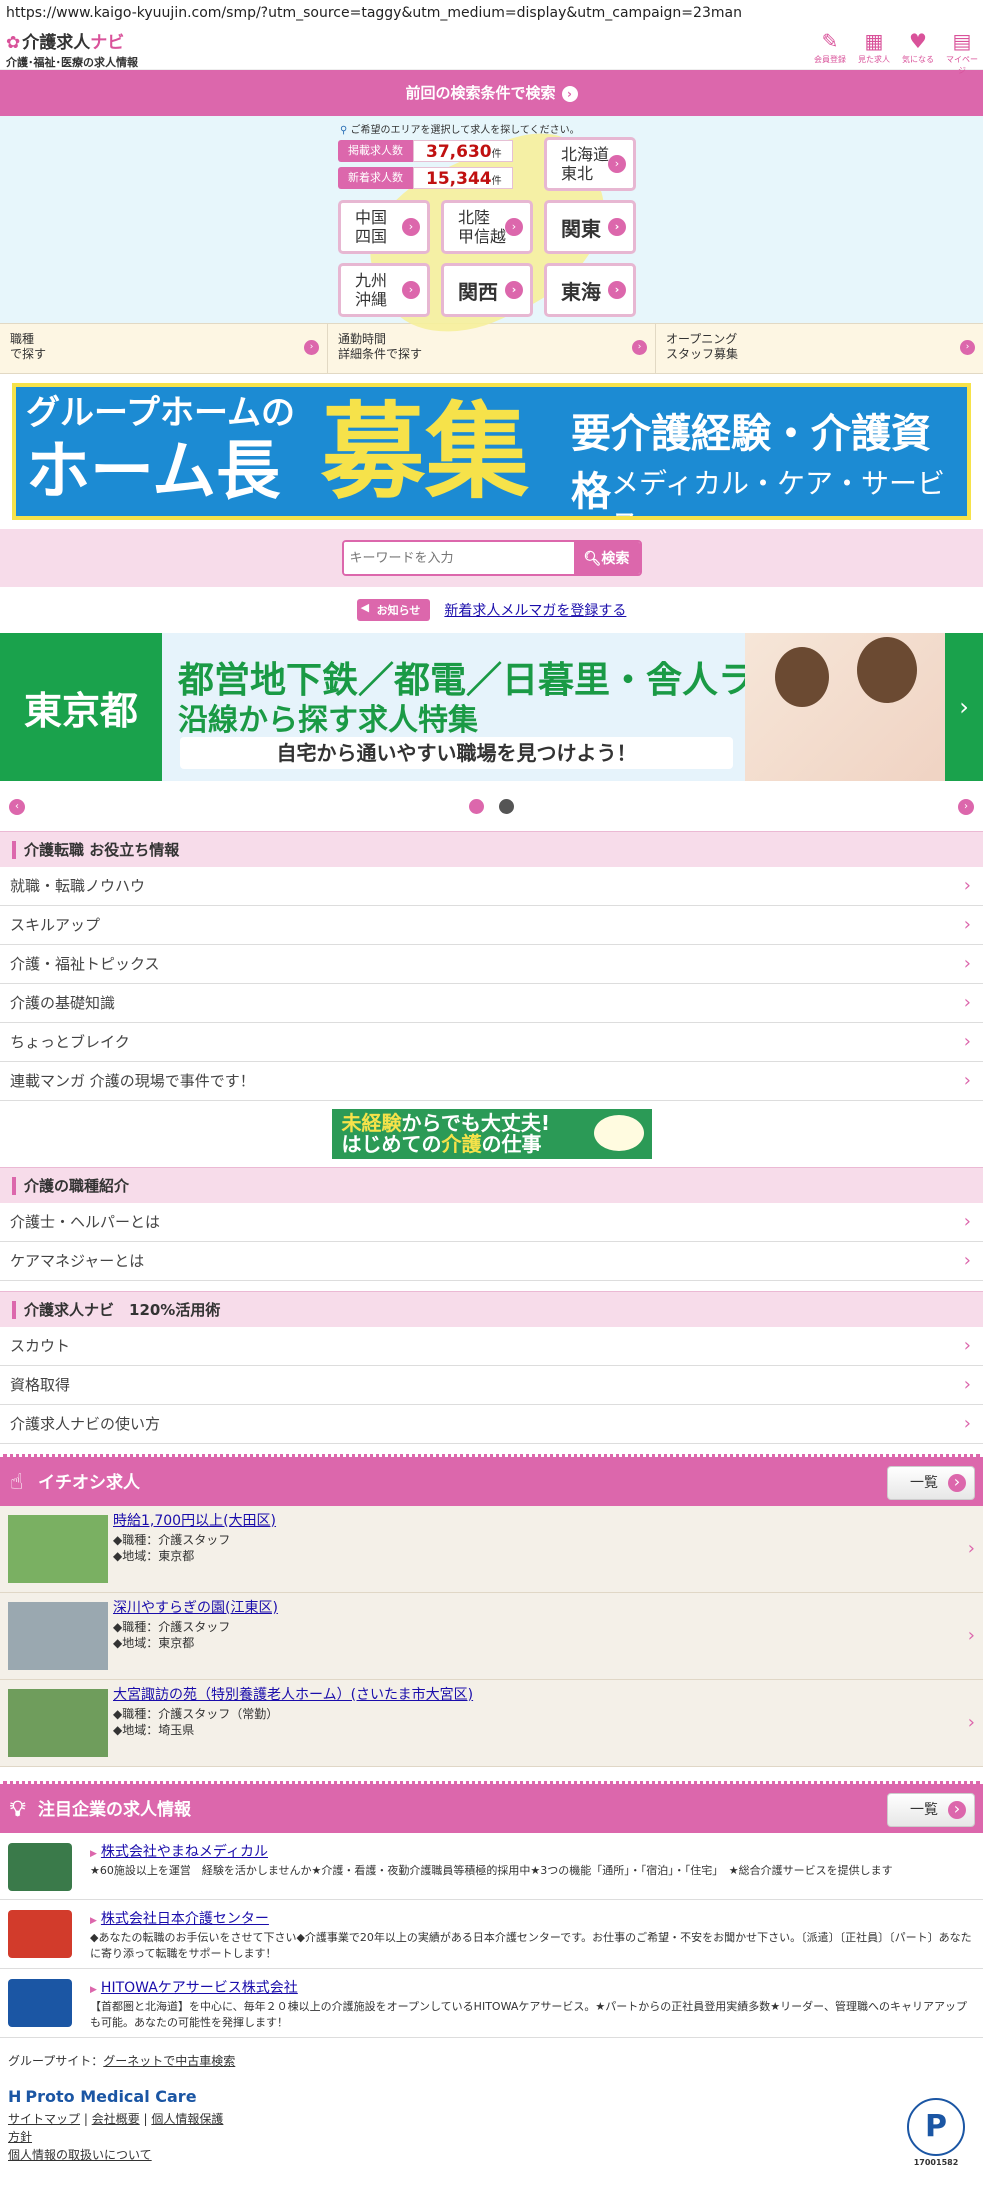  I want to click on list-item: 介護・福祉トピックス ›, so click(491, 964).